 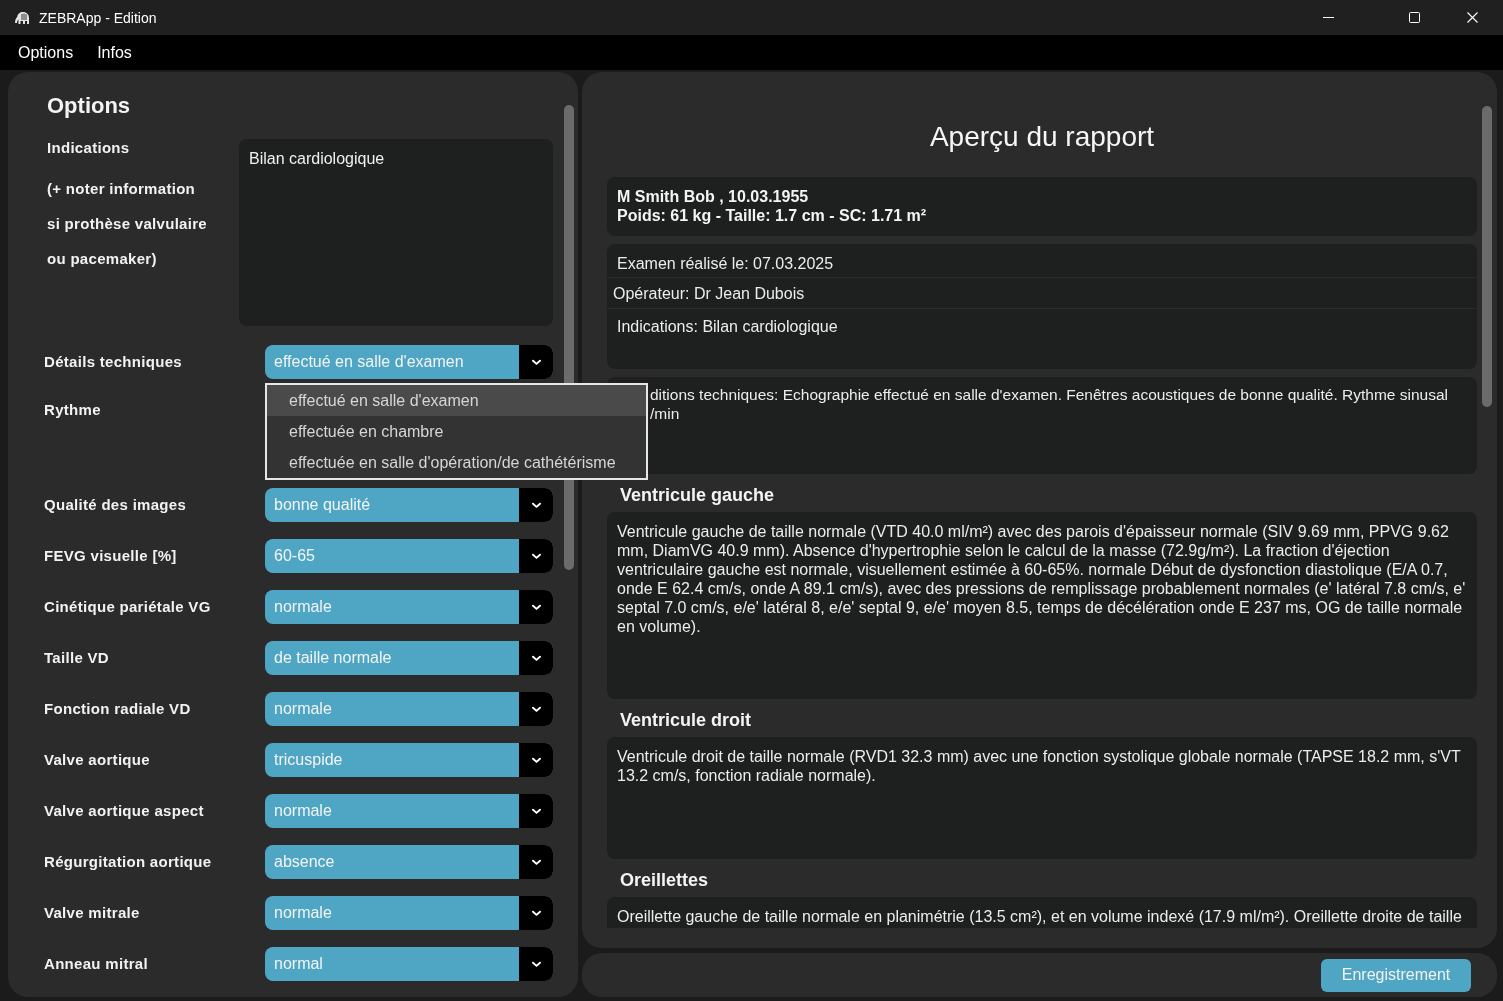 What do you see at coordinates (128, 862) in the screenshot?
I see `field-label: Régurgitation aortique` at bounding box center [128, 862].